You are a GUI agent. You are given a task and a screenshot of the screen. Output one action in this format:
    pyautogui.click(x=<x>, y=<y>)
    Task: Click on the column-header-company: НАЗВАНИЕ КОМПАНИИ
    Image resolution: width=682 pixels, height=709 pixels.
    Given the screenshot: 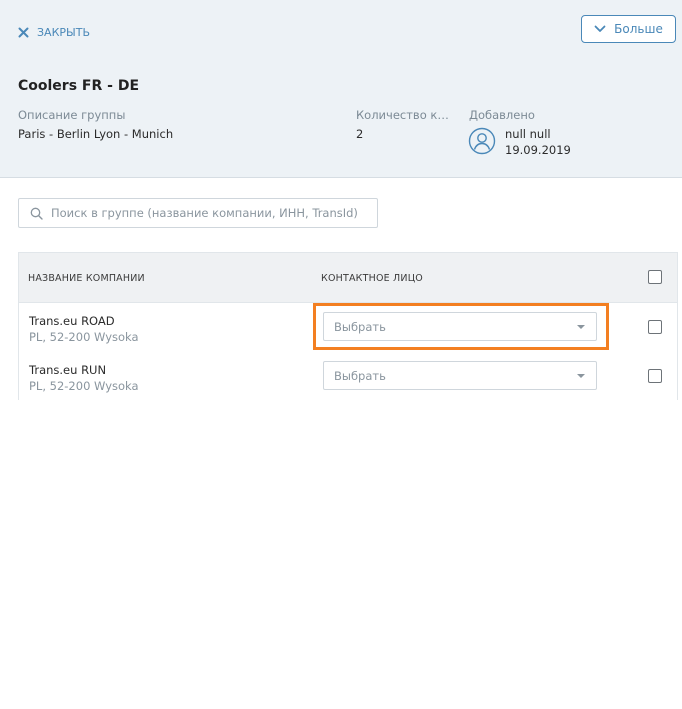 What is the action you would take?
    pyautogui.click(x=86, y=278)
    